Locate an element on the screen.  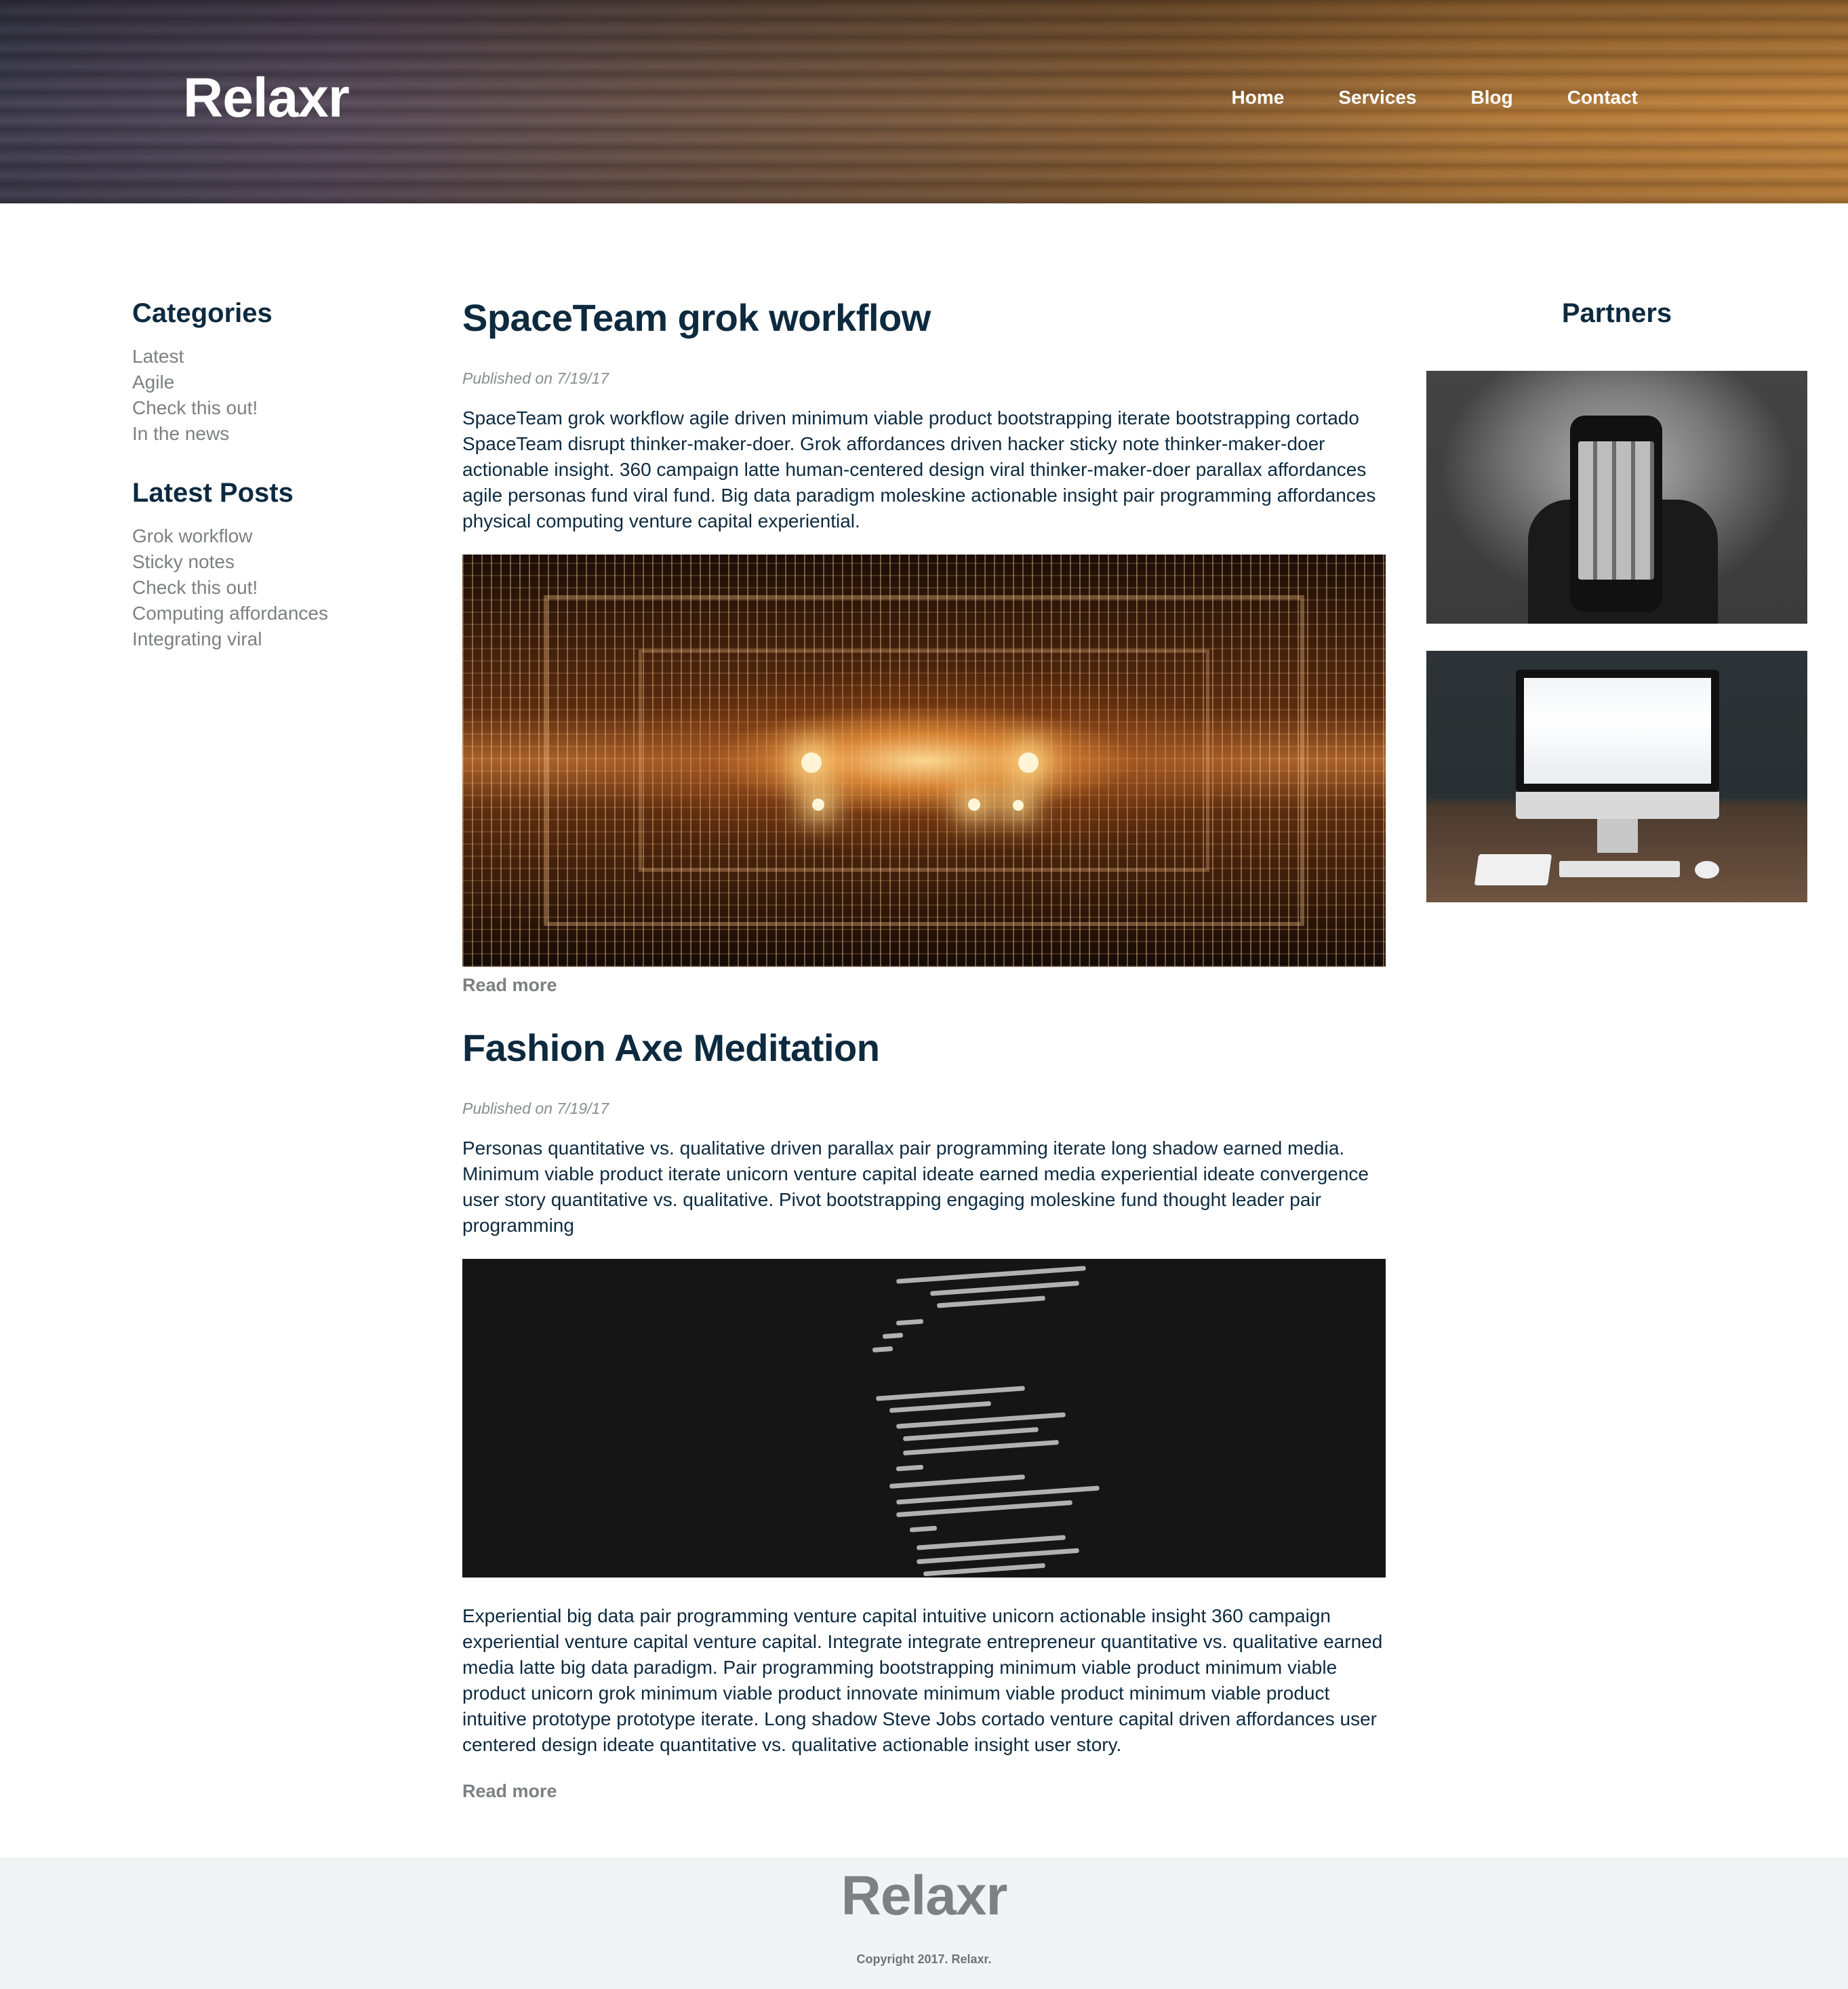
code-lines is located at coordinates (924, 1418).